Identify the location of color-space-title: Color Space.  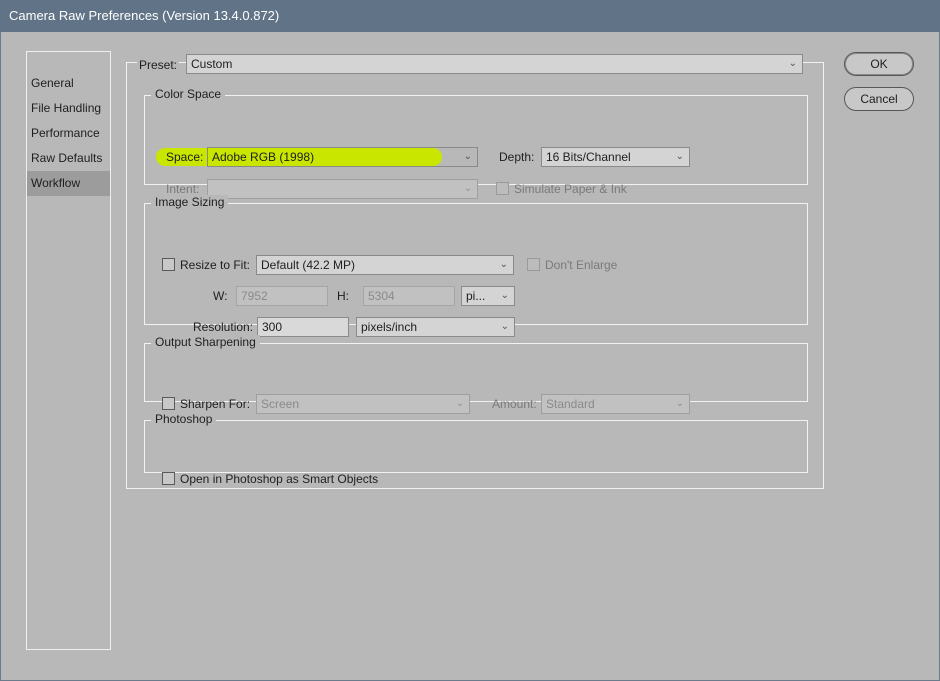
(188, 94).